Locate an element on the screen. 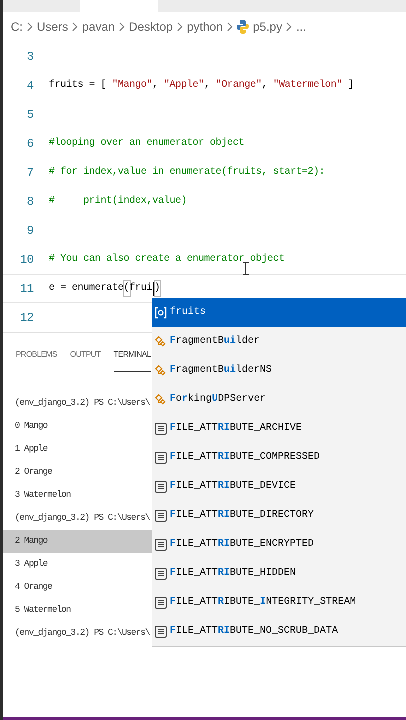  line-number: 12 is located at coordinates (27, 318).